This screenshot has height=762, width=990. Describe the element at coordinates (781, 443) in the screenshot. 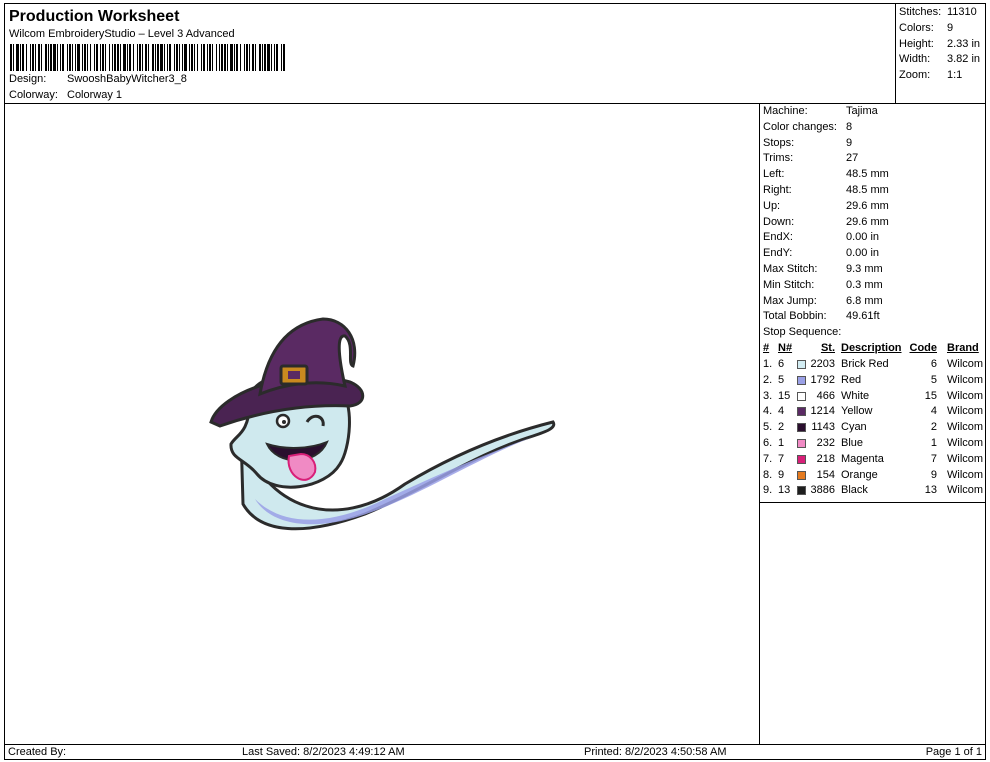

I see `seq-needle: 1` at that location.